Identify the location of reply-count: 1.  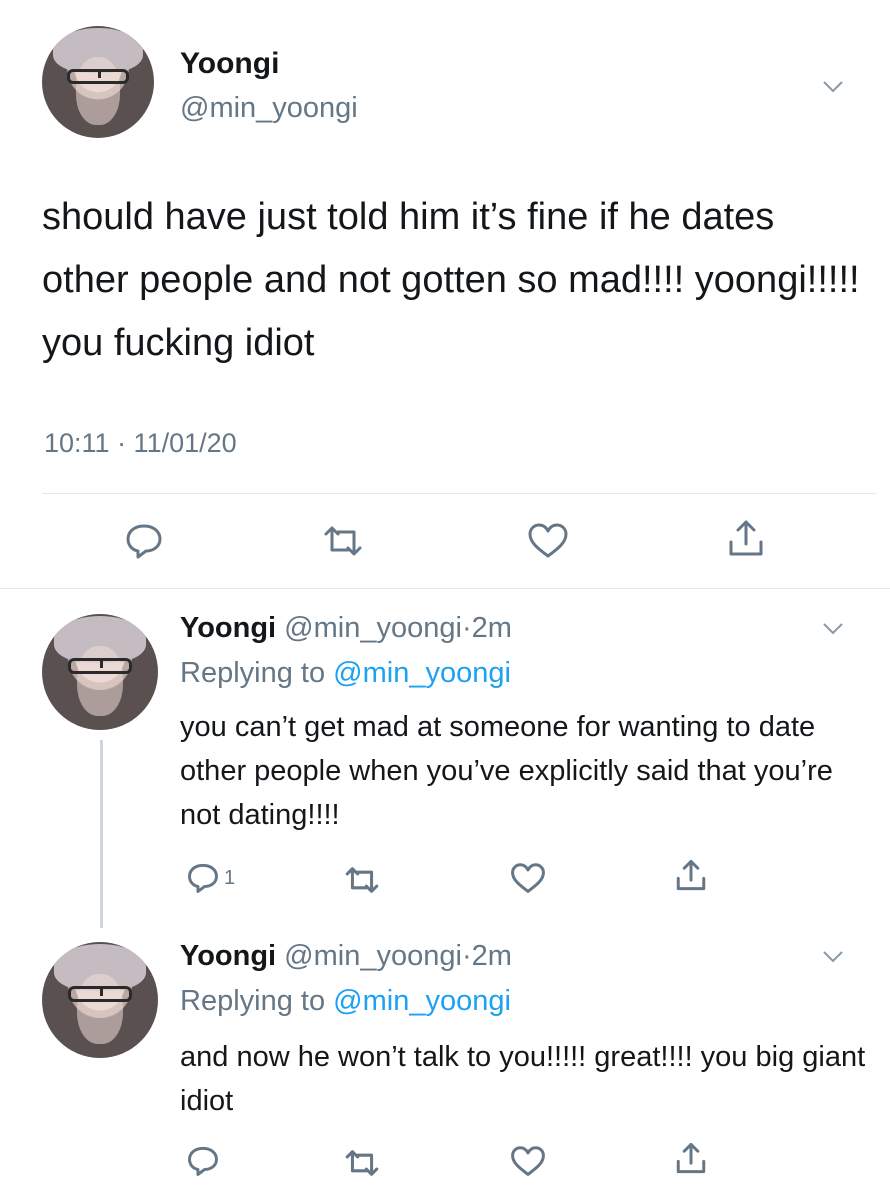
(230, 877).